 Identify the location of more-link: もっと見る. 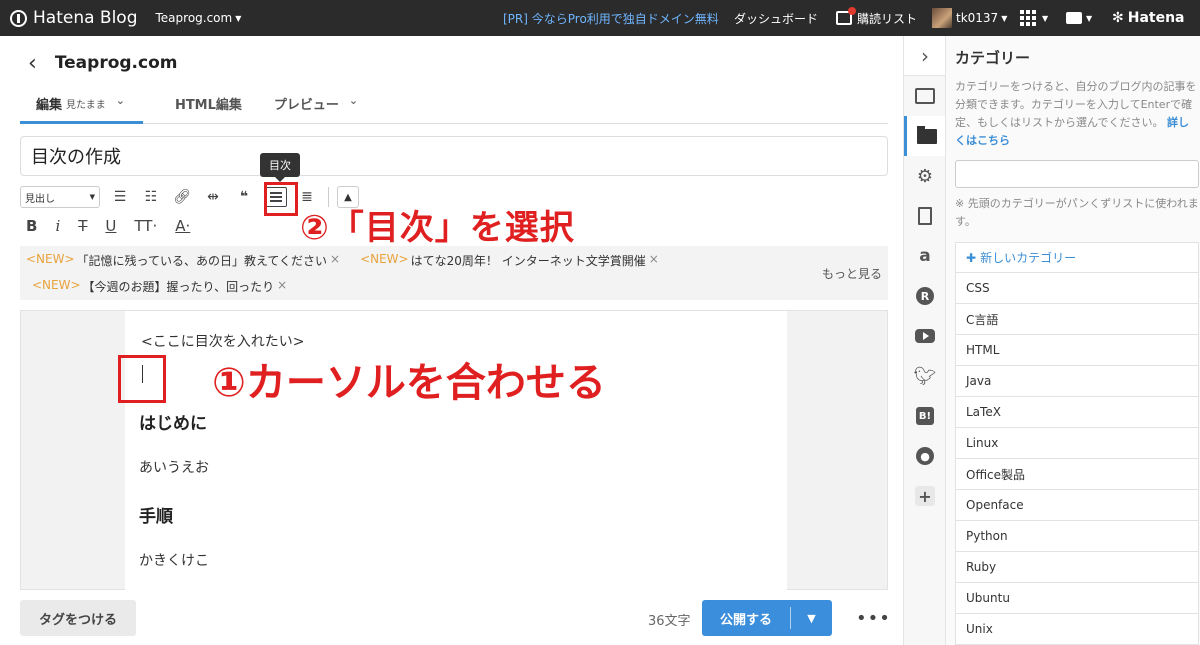
(852, 273).